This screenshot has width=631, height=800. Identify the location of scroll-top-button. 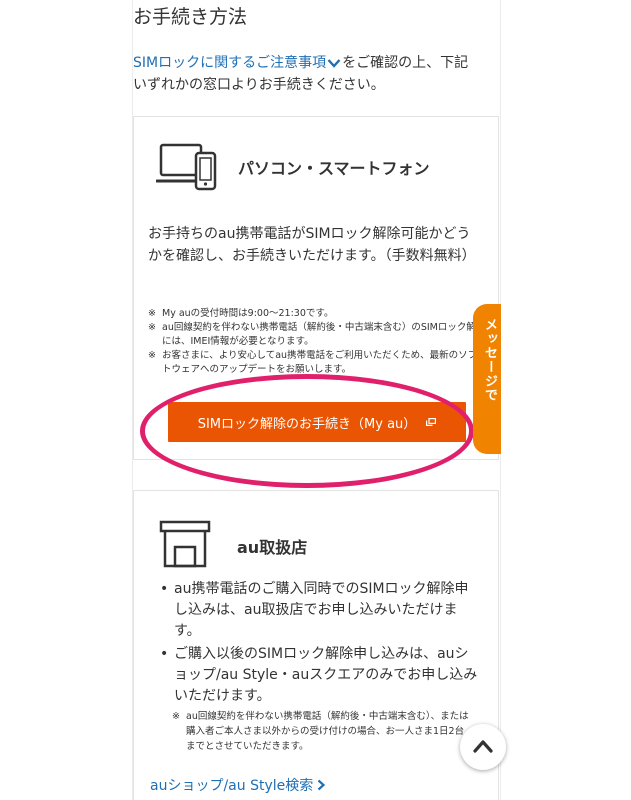
(483, 747).